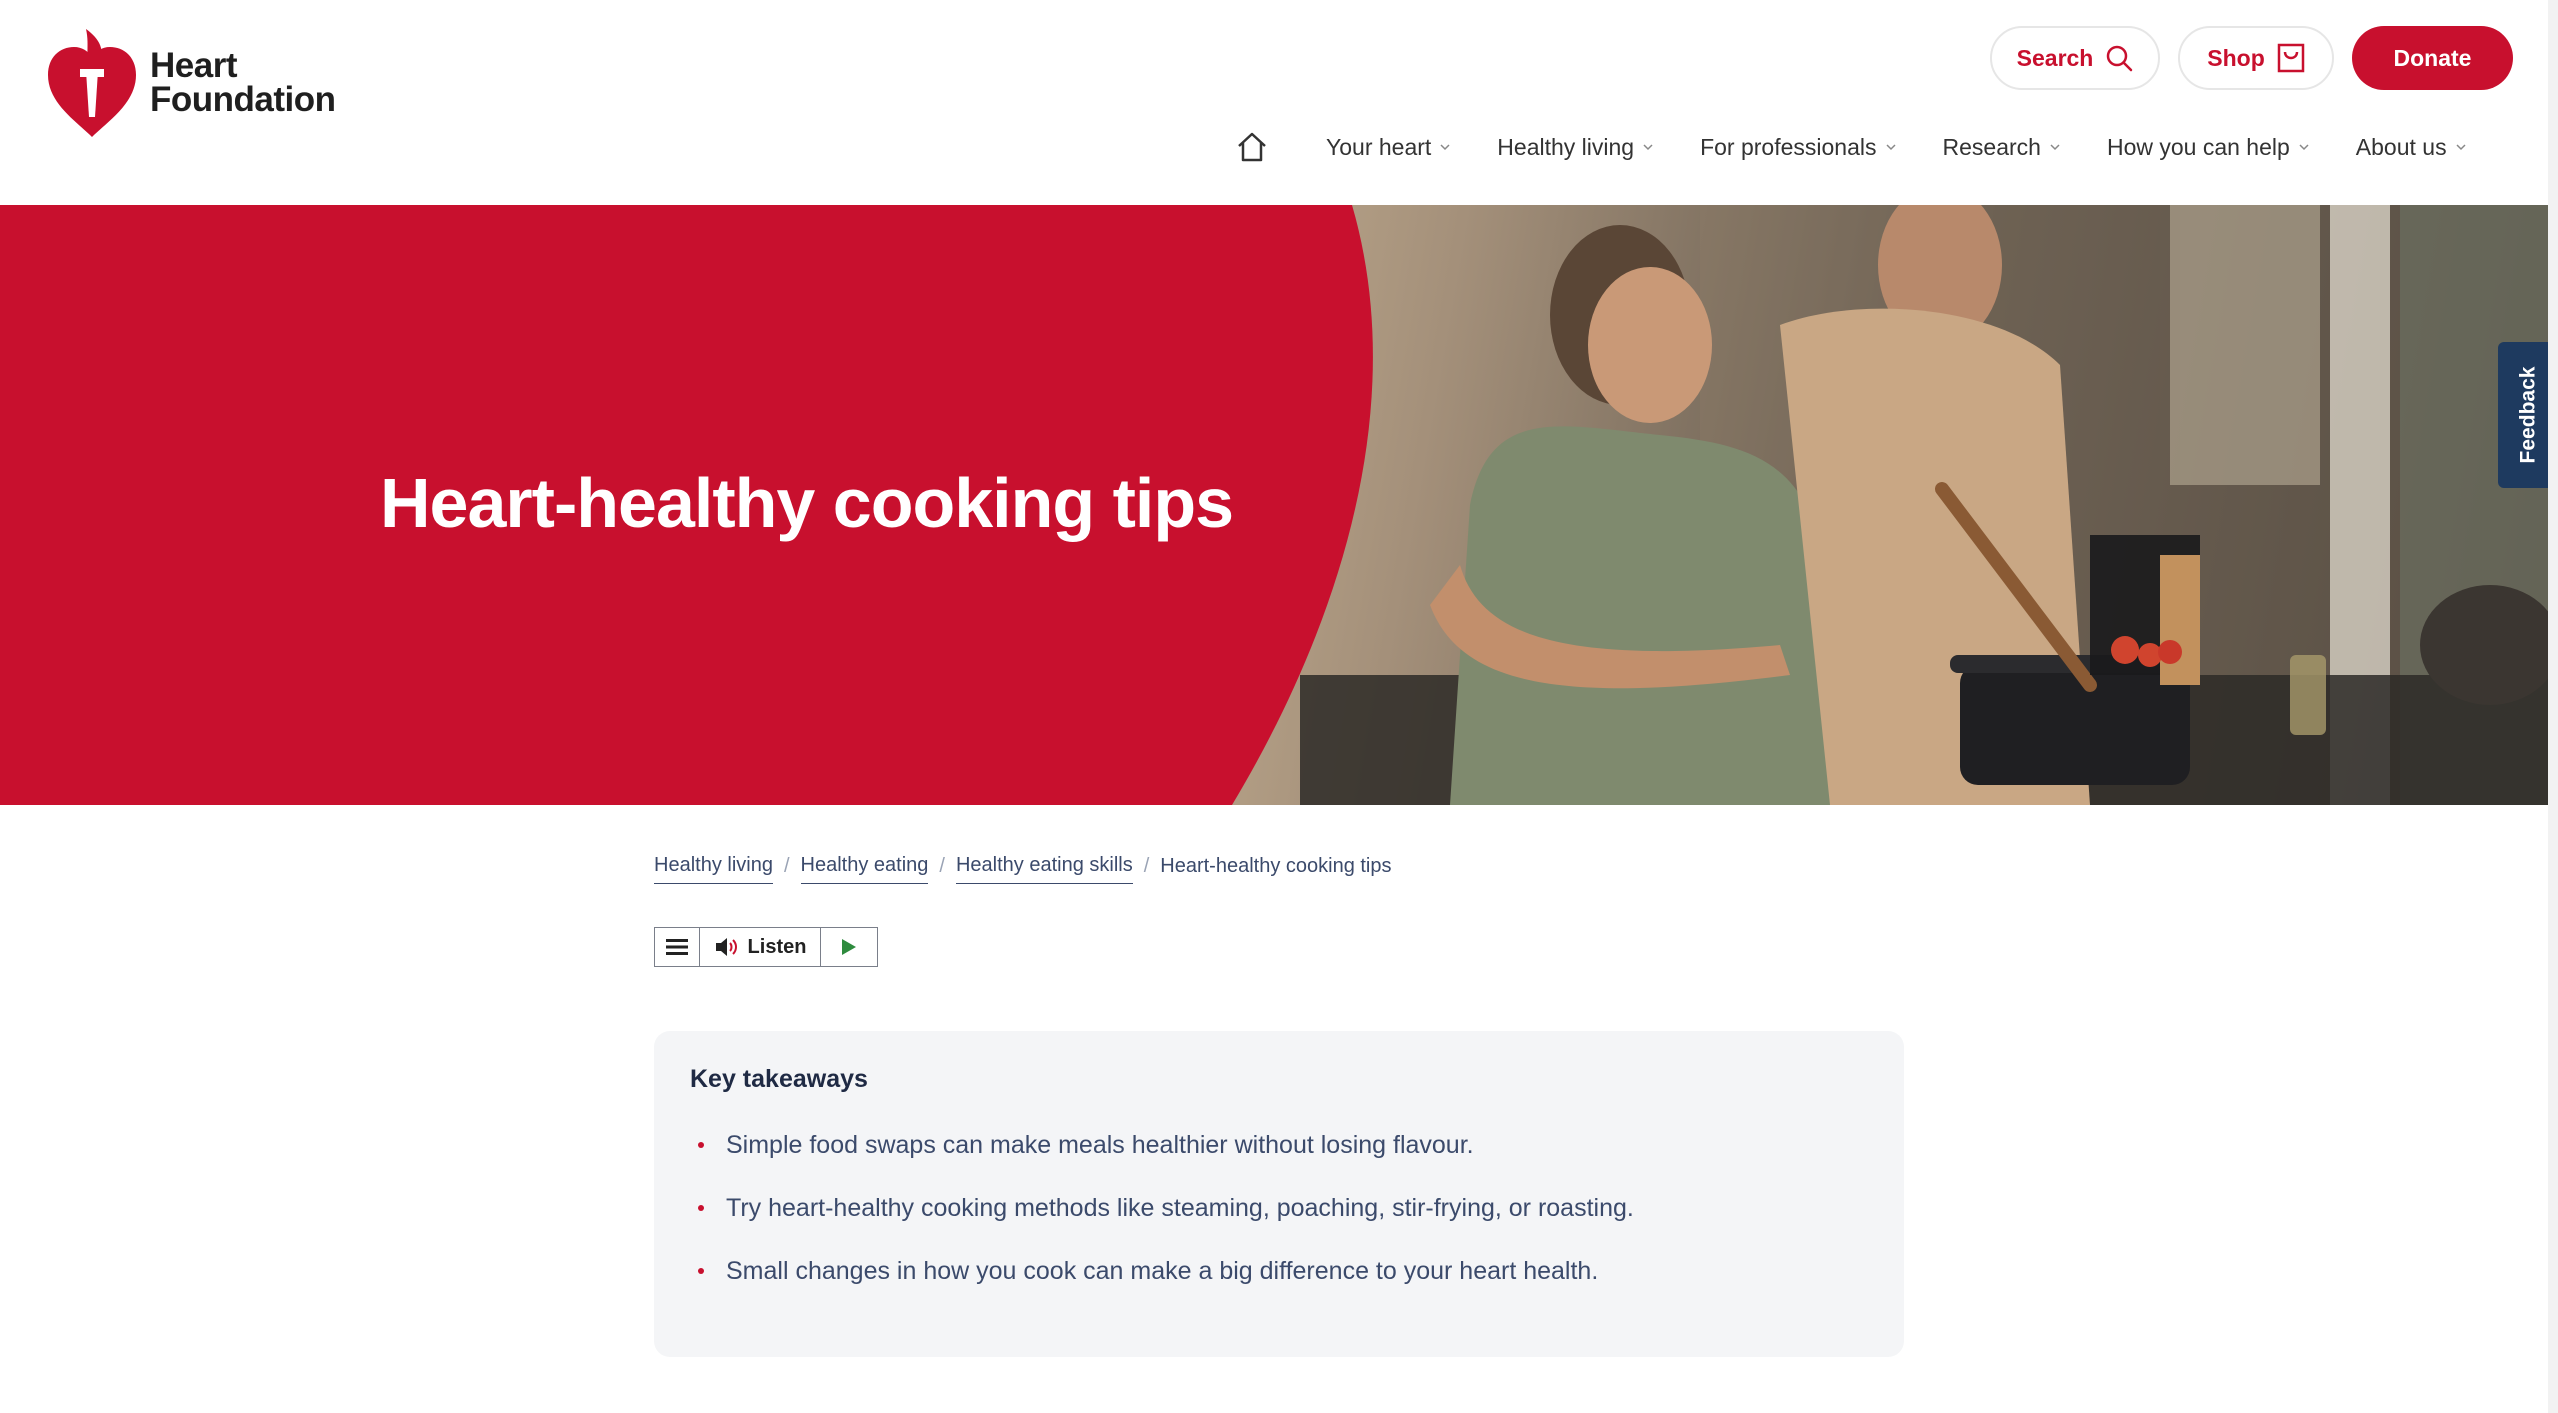 This screenshot has width=2558, height=1413. Describe the element at coordinates (1991, 146) in the screenshot. I see `nav-item-label: Research` at that location.